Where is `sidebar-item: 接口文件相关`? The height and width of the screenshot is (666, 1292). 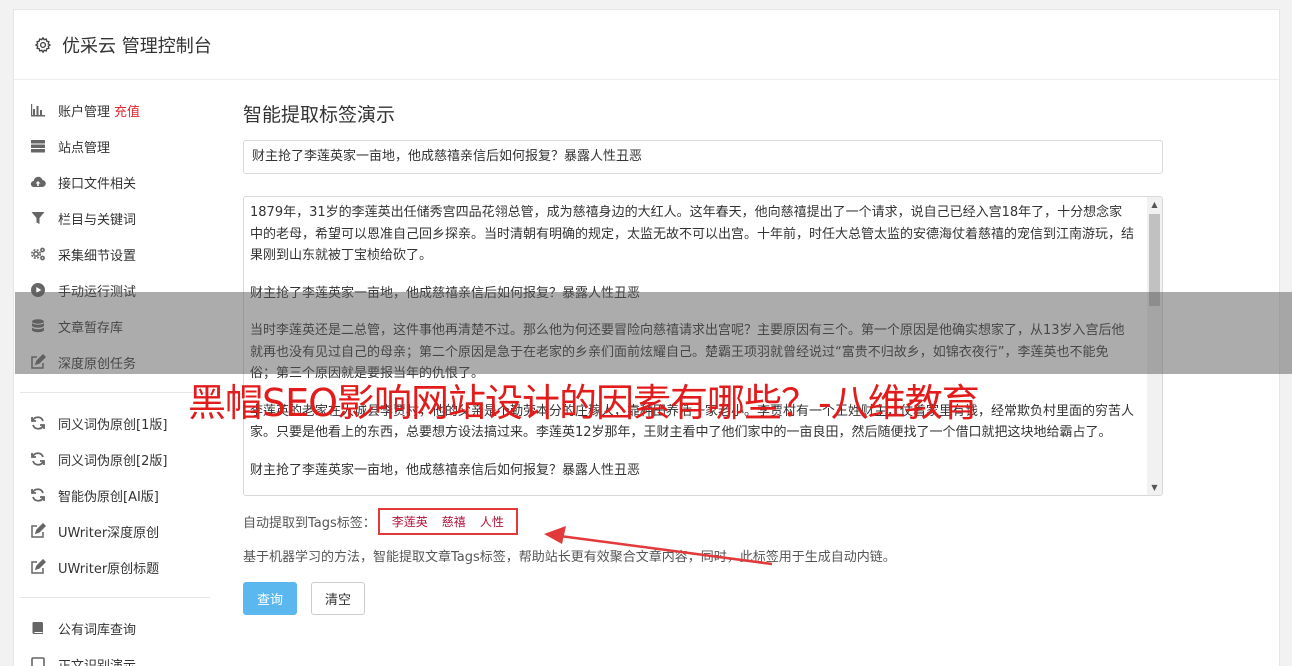 sidebar-item: 接口文件相关 is located at coordinates (115, 182).